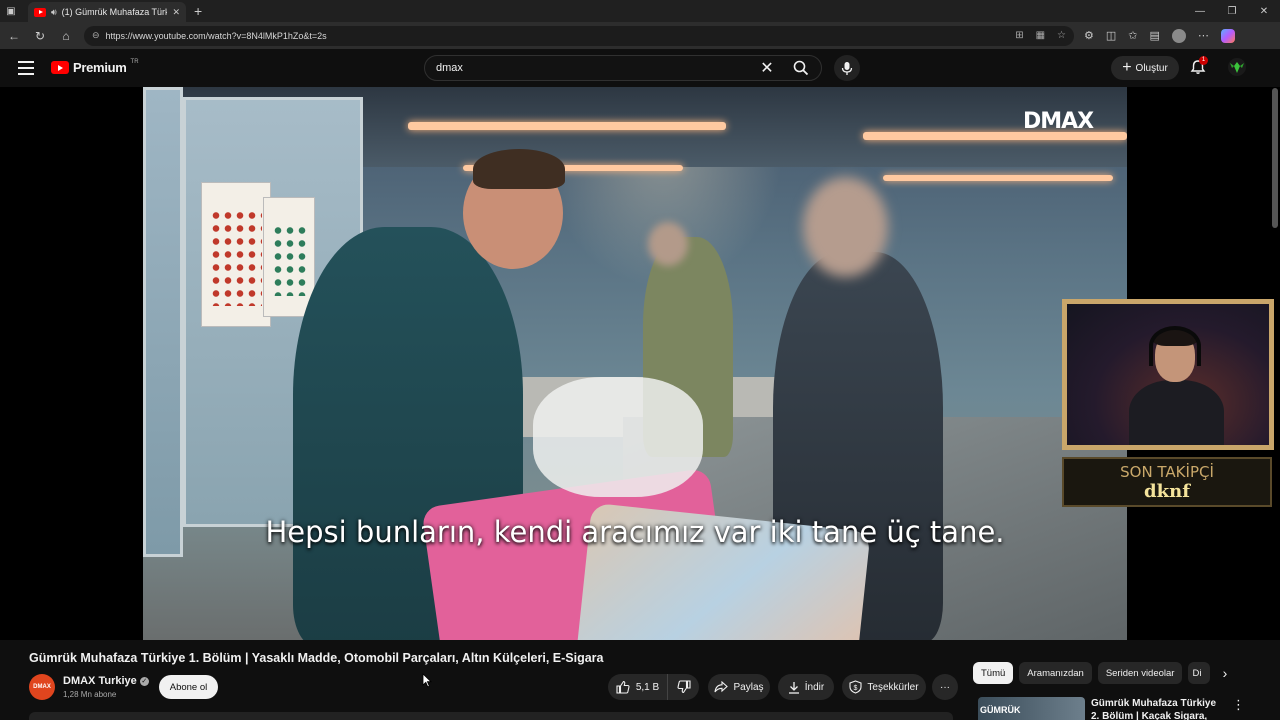 The height and width of the screenshot is (720, 1280). Describe the element at coordinates (40, 36) in the screenshot. I see `refresh-icon: ↻` at that location.